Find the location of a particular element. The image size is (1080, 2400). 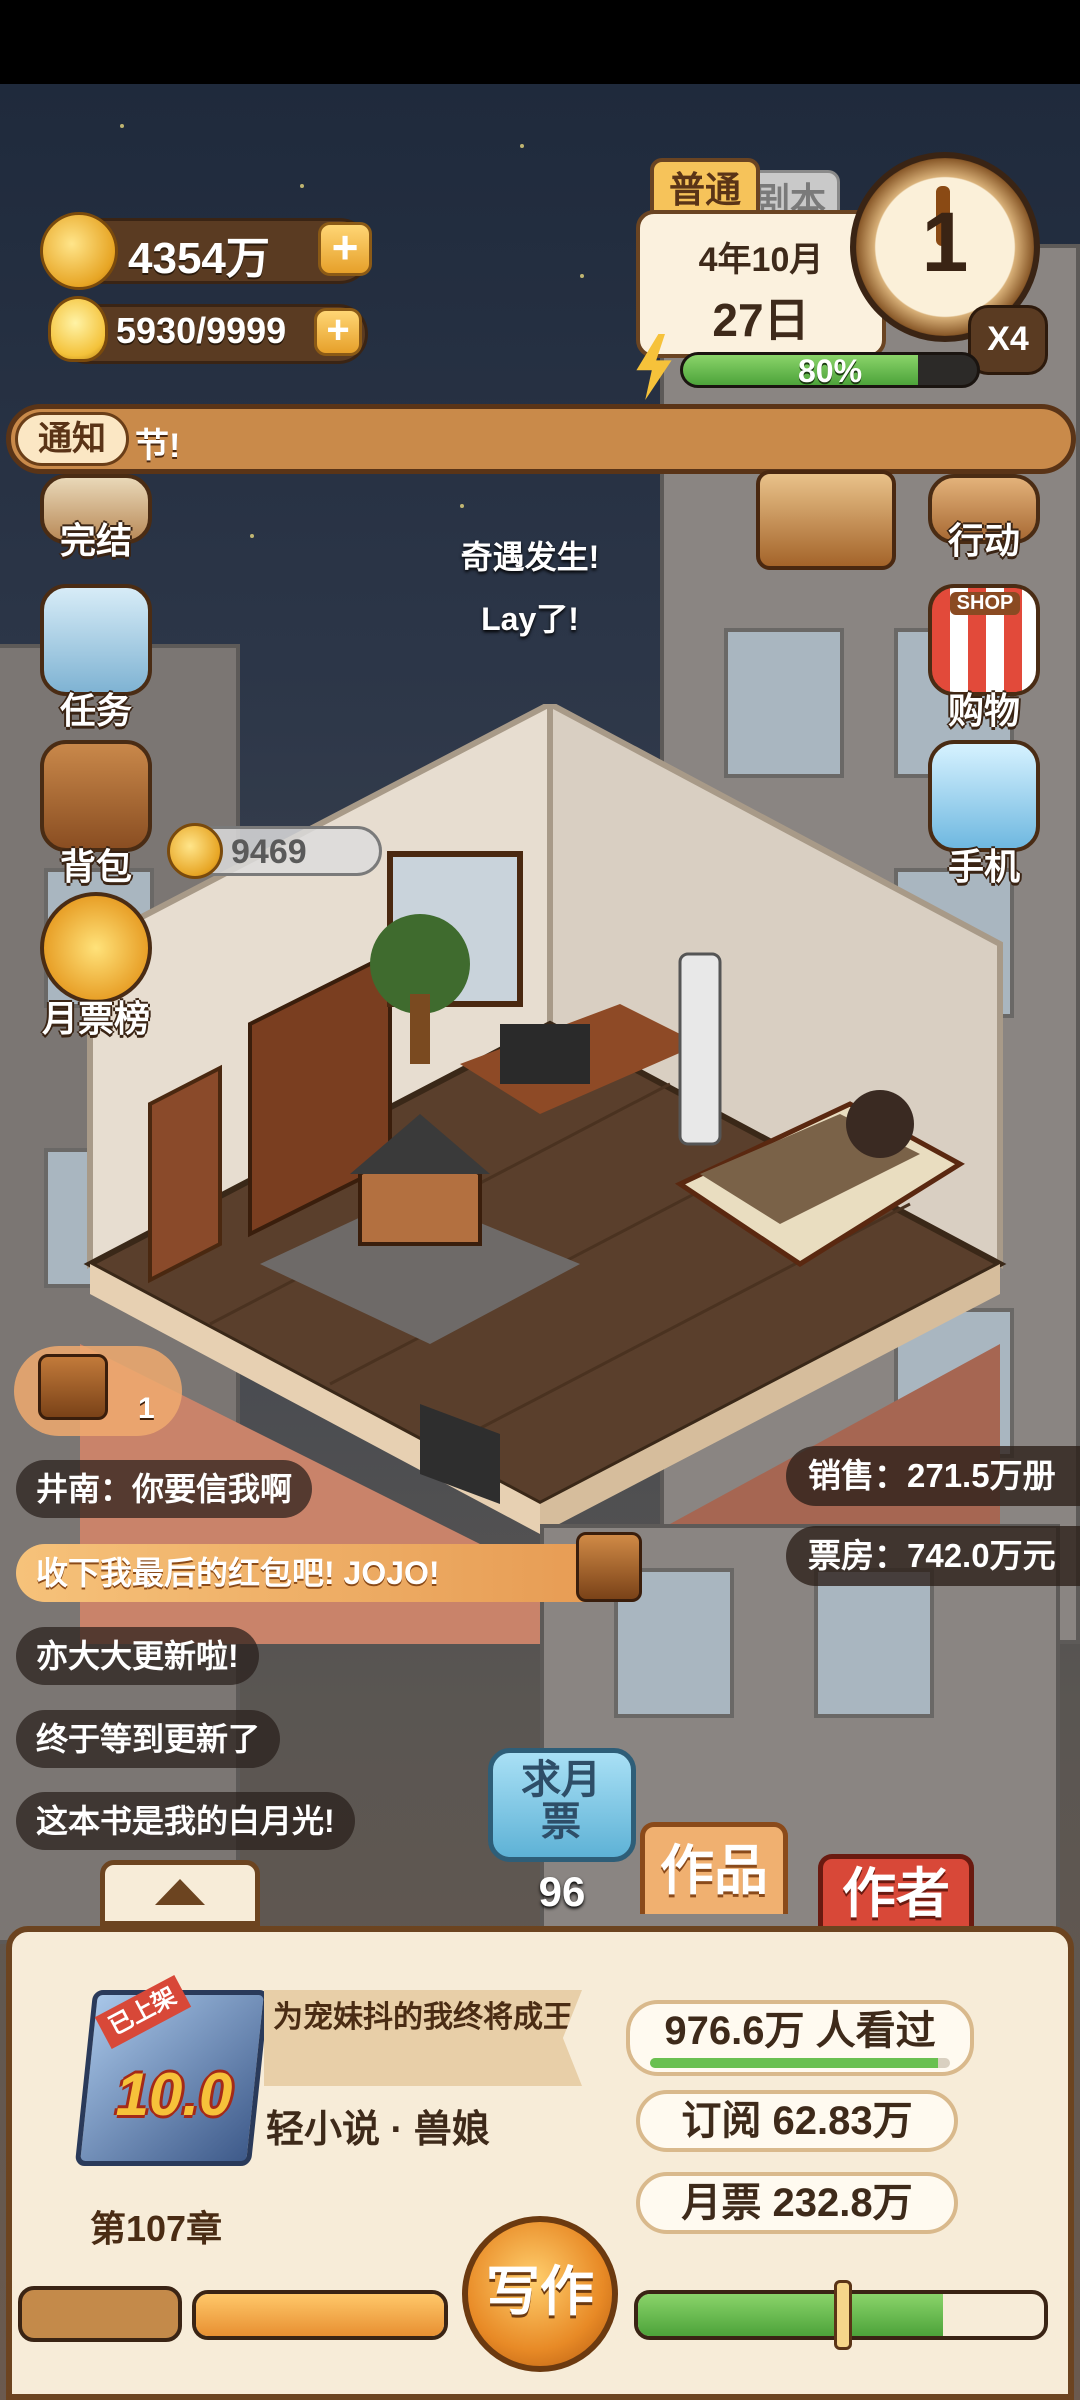

backpack-icon is located at coordinates (96, 796).